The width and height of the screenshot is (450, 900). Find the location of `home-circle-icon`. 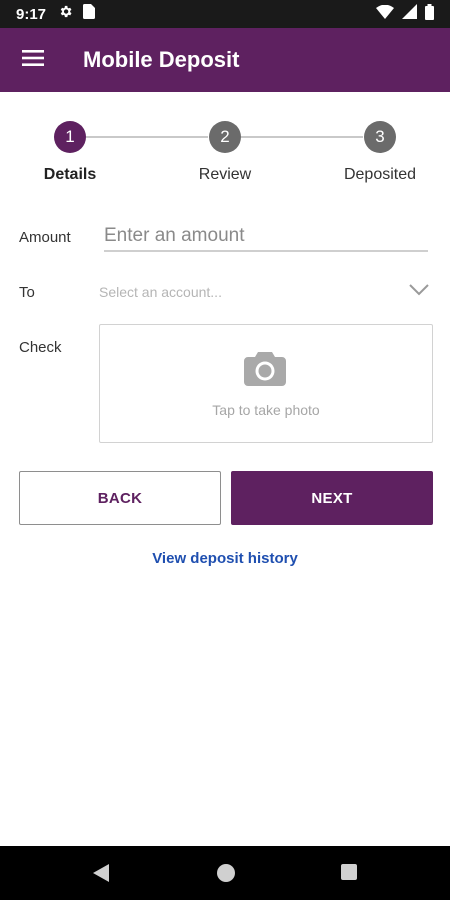

home-circle-icon is located at coordinates (226, 875).